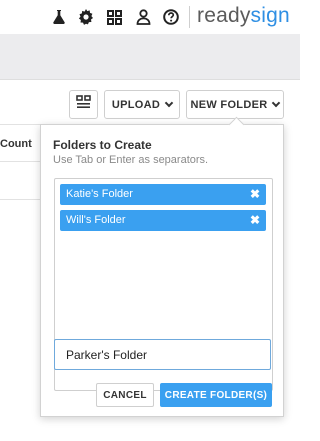 This screenshot has width=320, height=441. Describe the element at coordinates (102, 145) in the screenshot. I see `popover-title: Folders to Create` at that location.